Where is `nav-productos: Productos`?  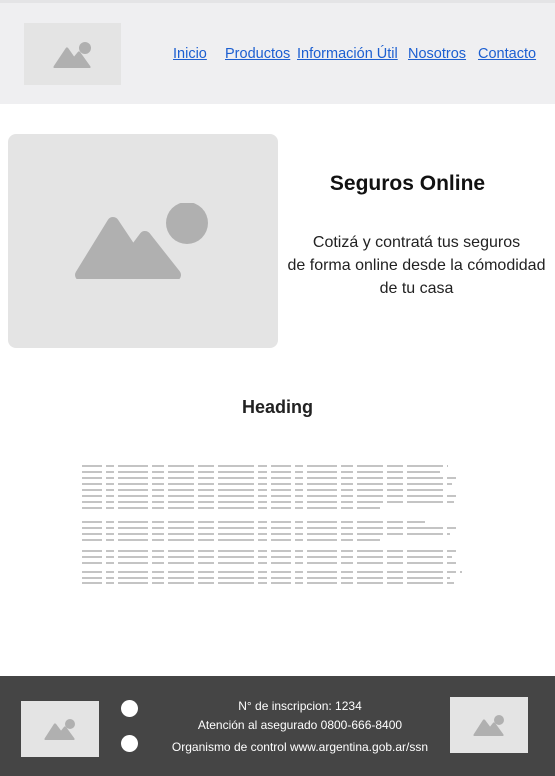 nav-productos: Productos is located at coordinates (257, 54).